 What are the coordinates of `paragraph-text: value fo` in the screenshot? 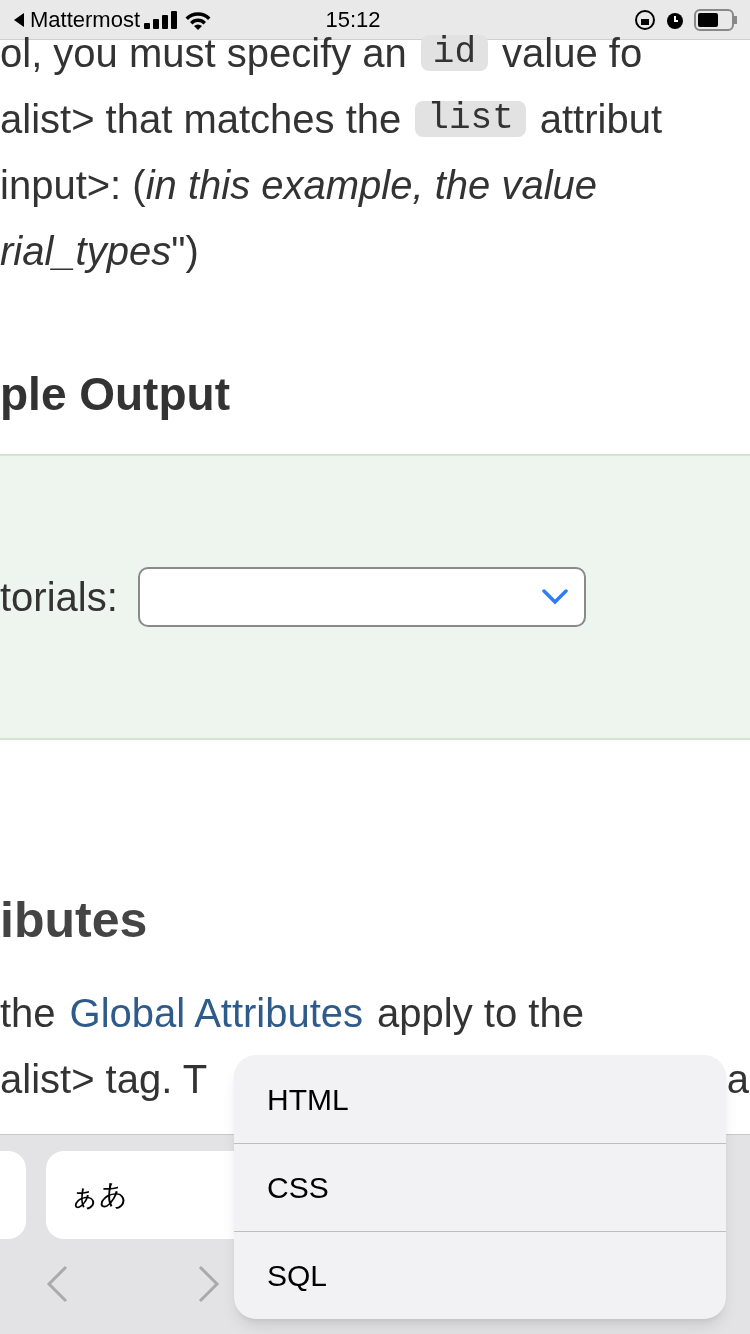 It's located at (572, 53).